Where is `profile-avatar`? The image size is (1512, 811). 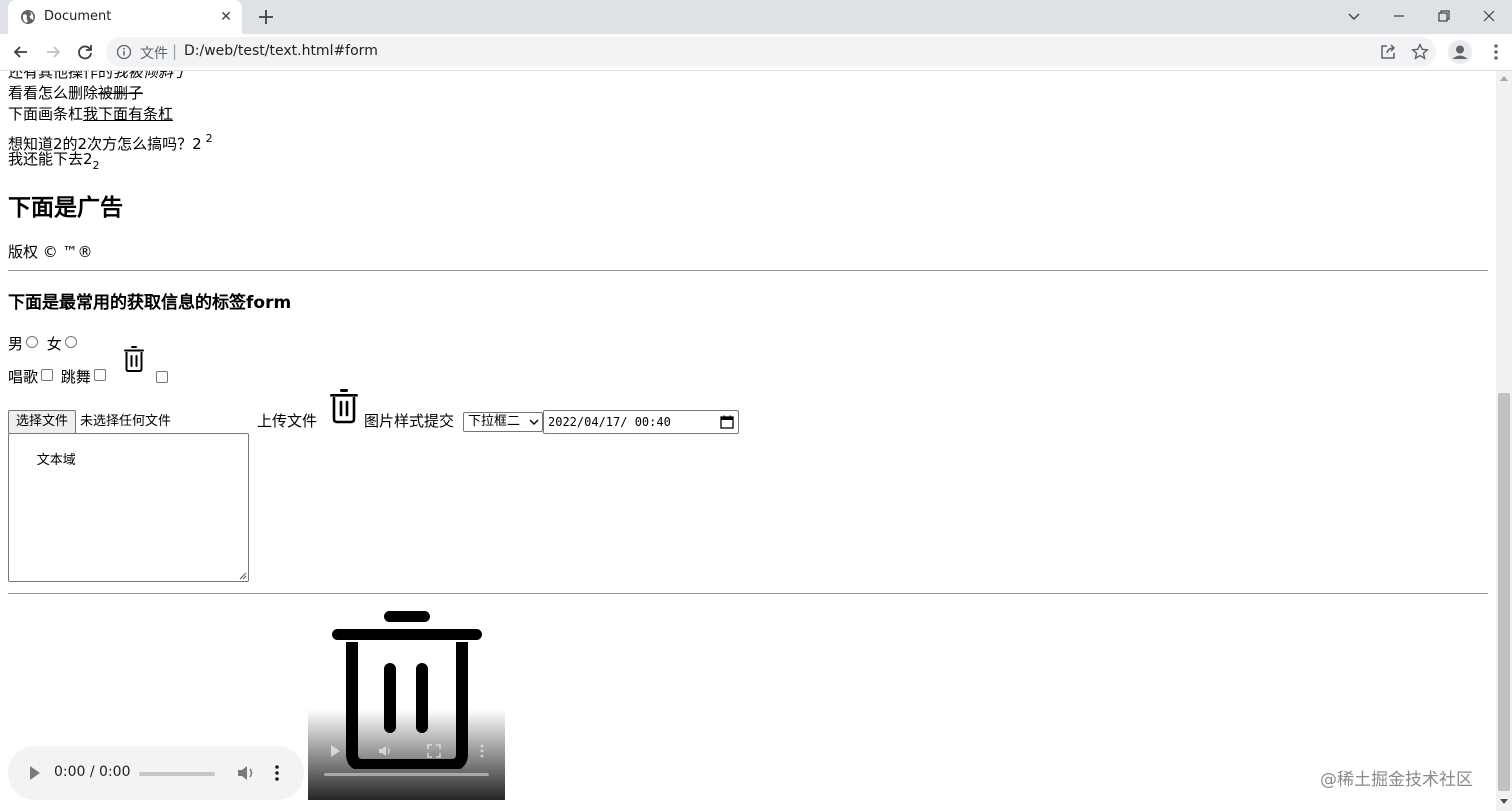
profile-avatar is located at coordinates (1460, 52).